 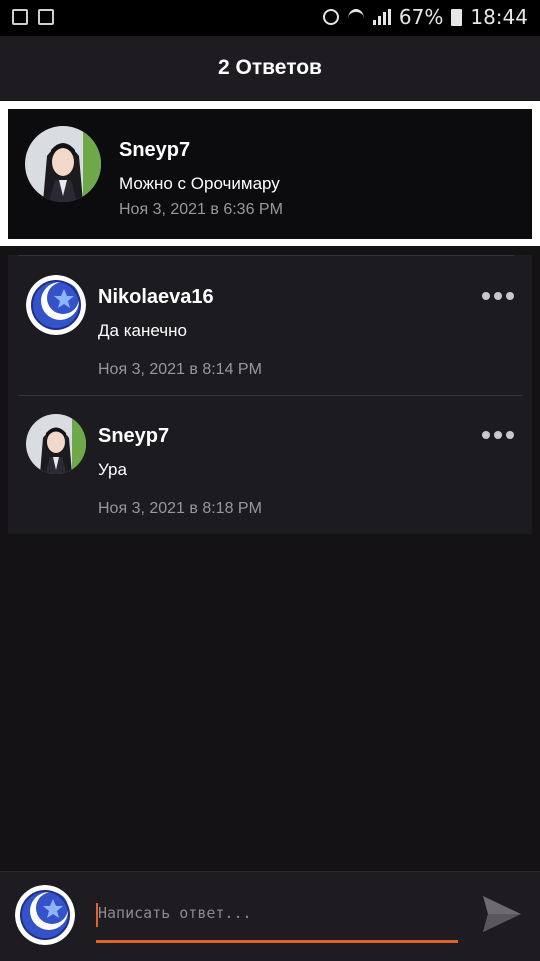 I want to click on send-icon, so click(x=502, y=914).